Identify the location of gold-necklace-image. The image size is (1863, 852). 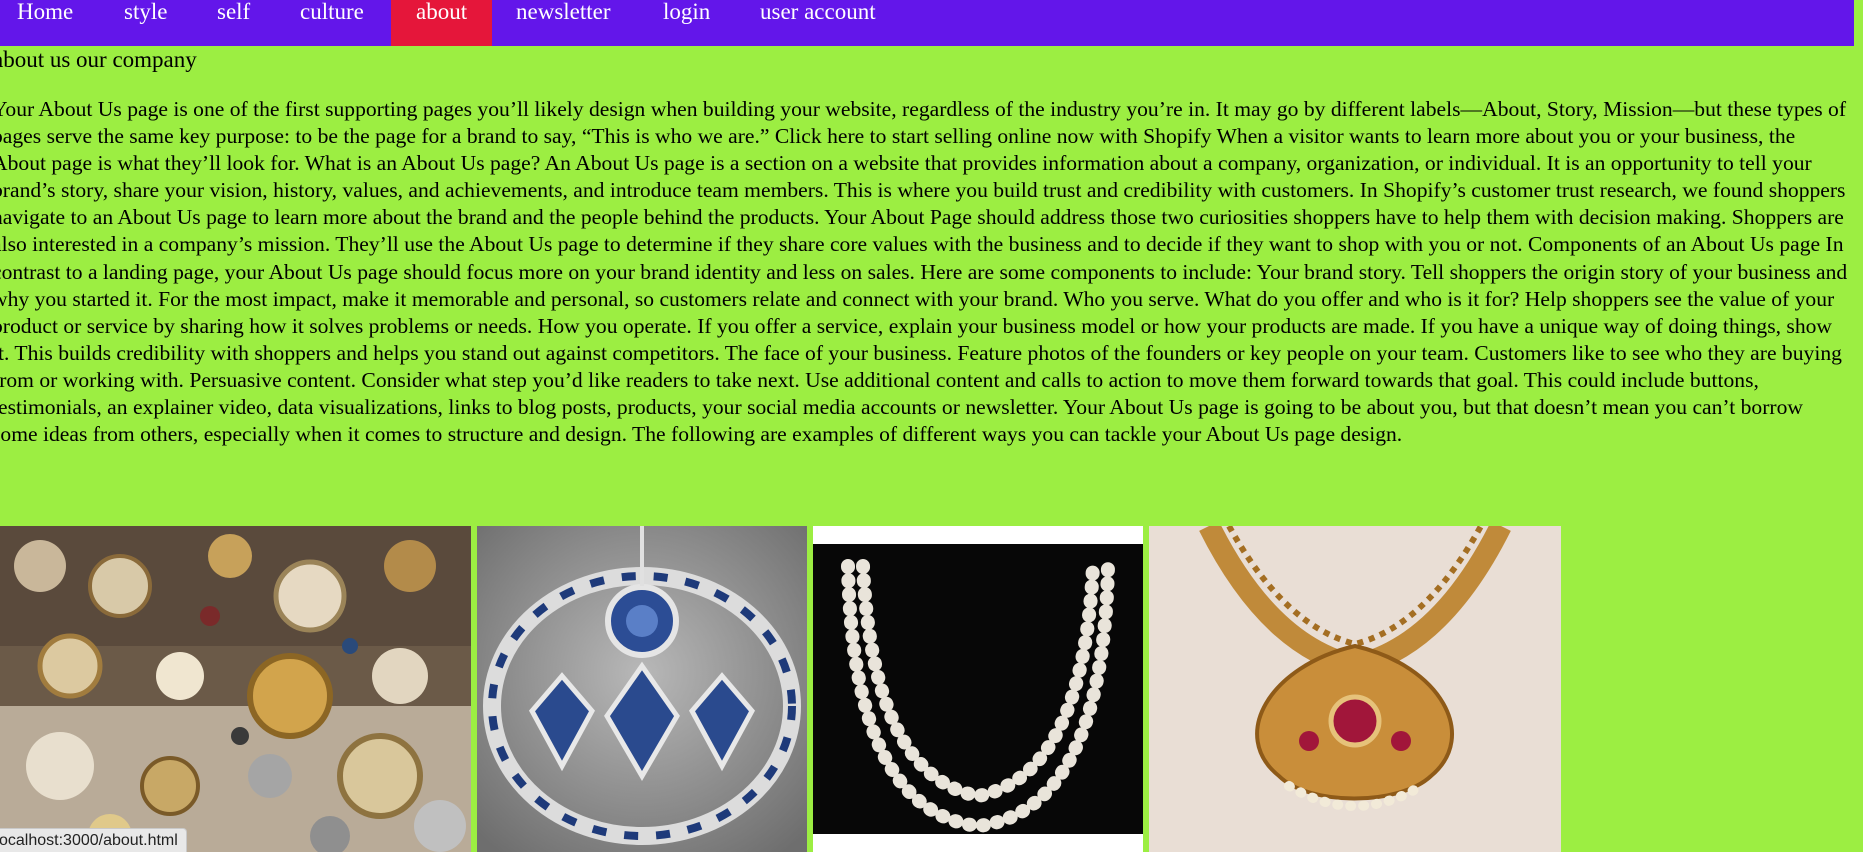
(1355, 689).